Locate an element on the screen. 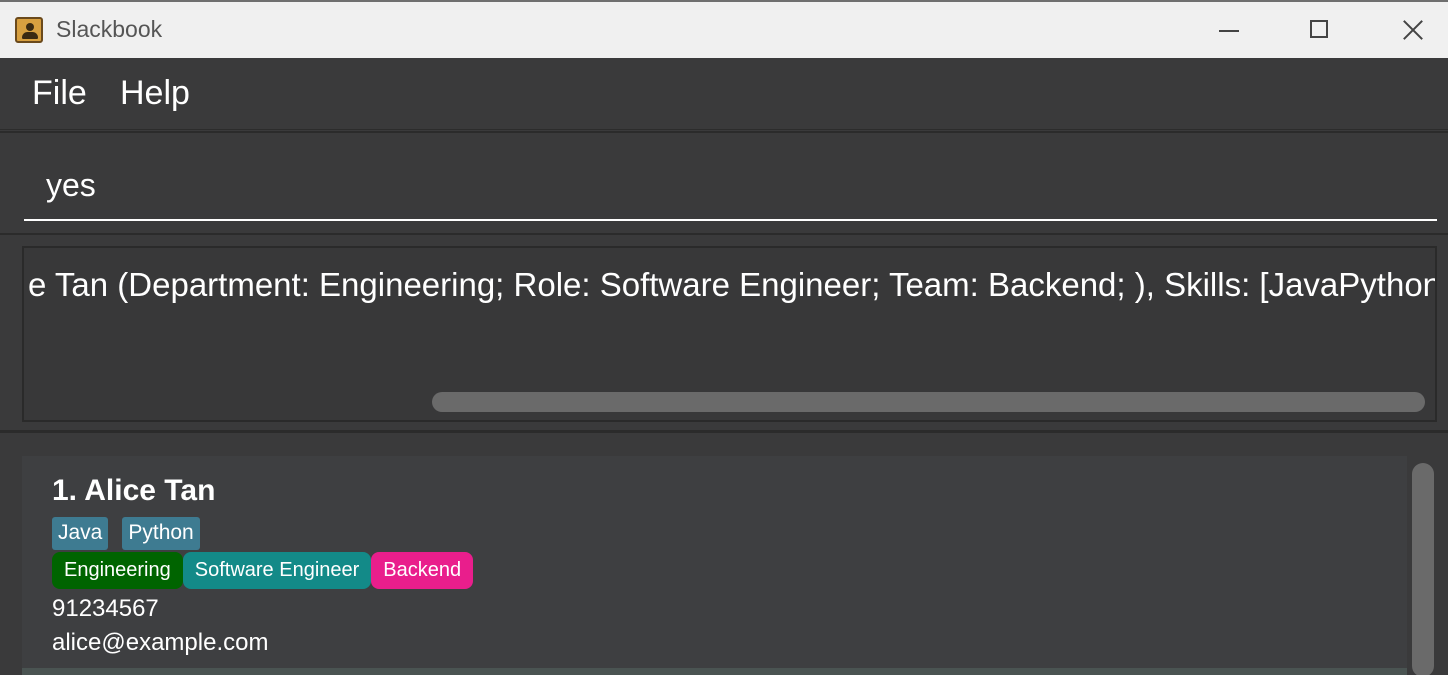 Image resolution: width=1448 pixels, height=675 pixels. maximize-icon is located at coordinates (1319, 29).